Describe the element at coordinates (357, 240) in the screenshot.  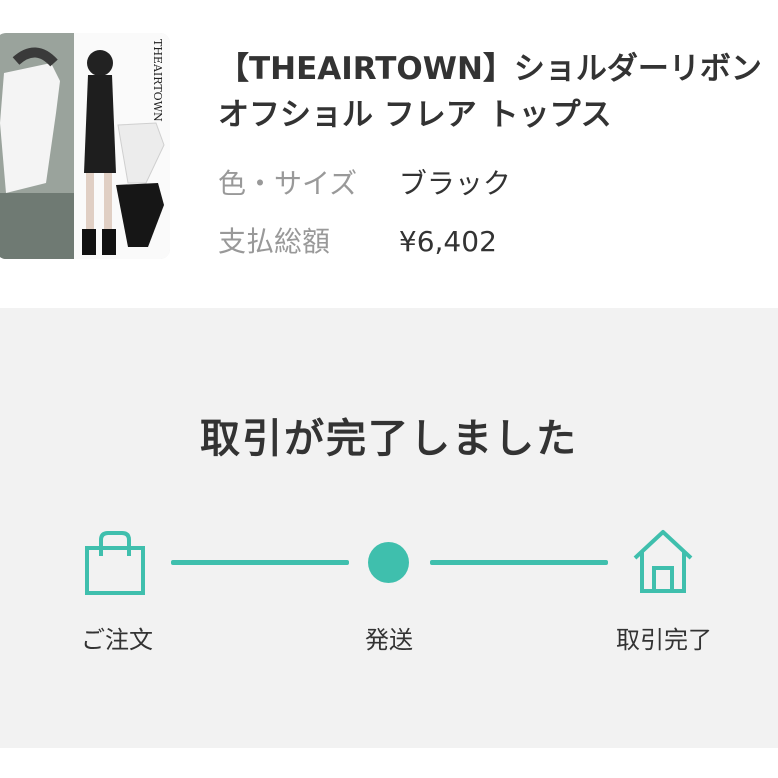
I see `total-row: 支払総額 ¥6,402` at that location.